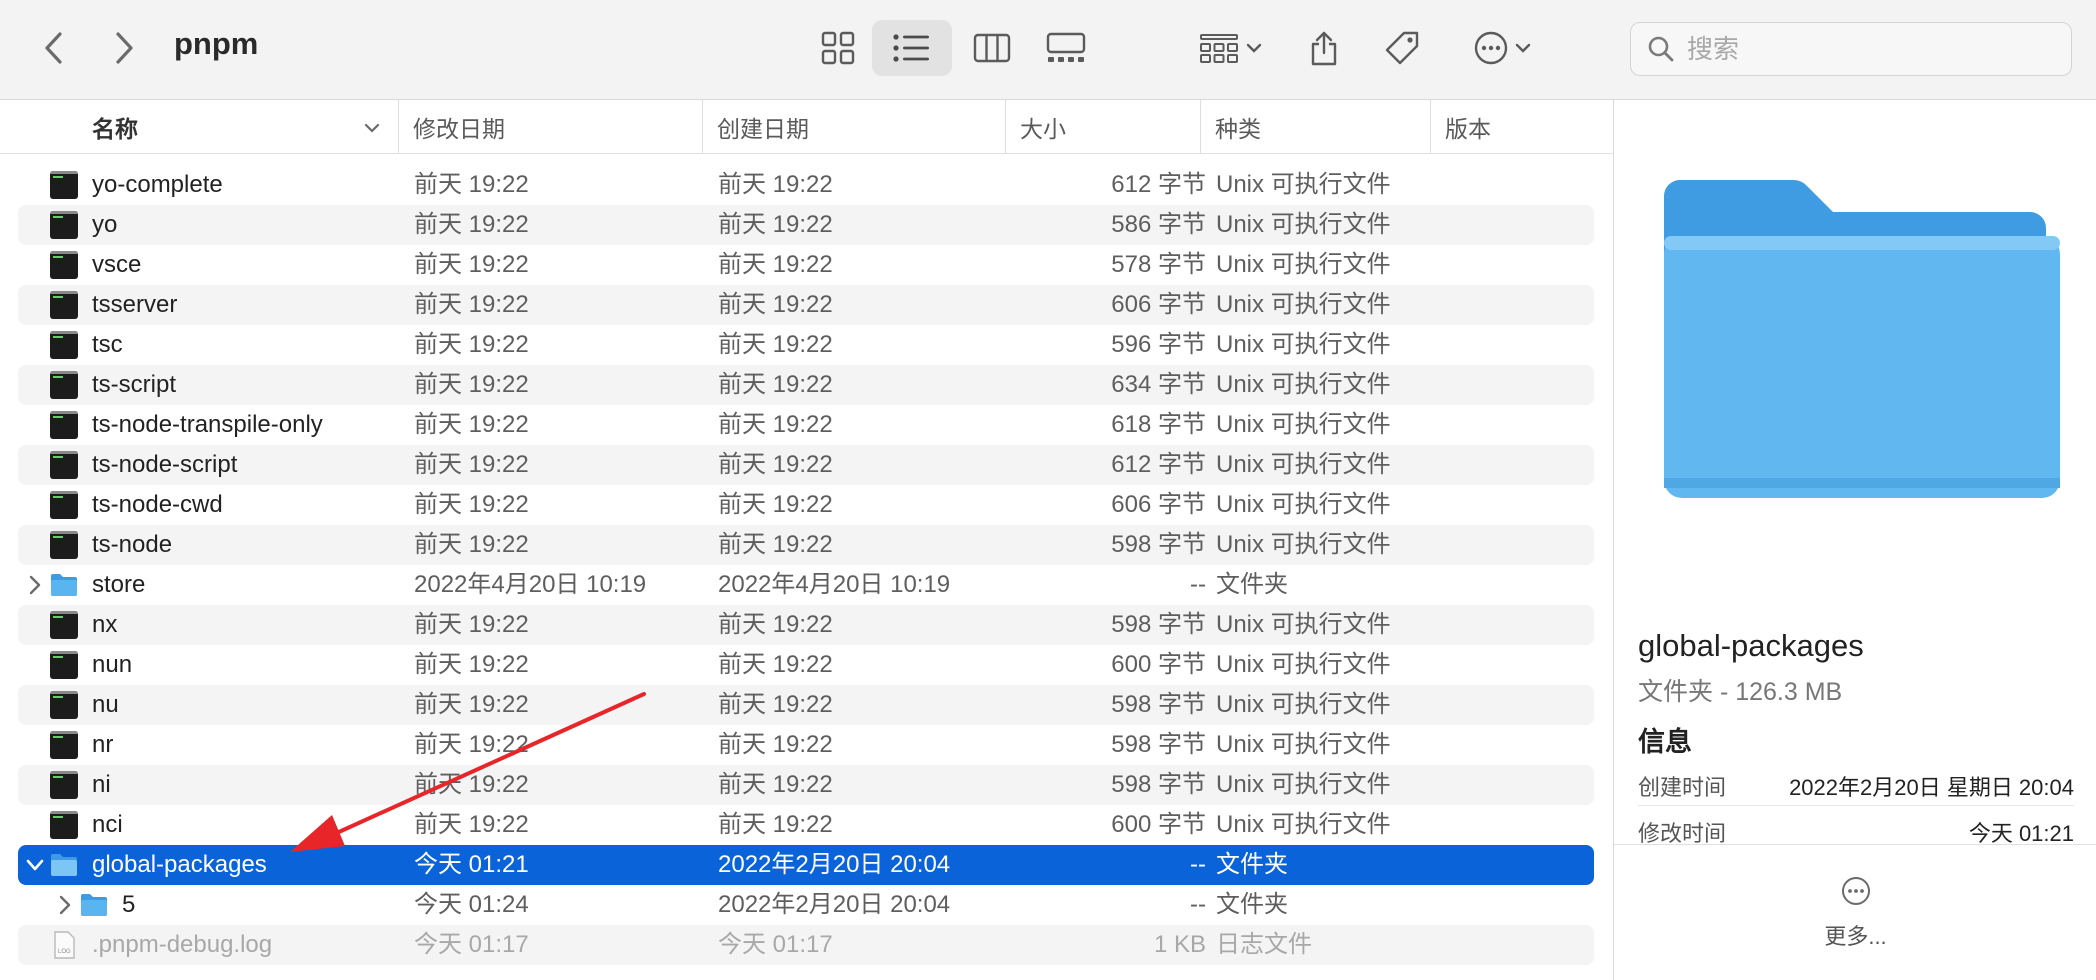  What do you see at coordinates (101, 784) in the screenshot?
I see `file-name: ni` at bounding box center [101, 784].